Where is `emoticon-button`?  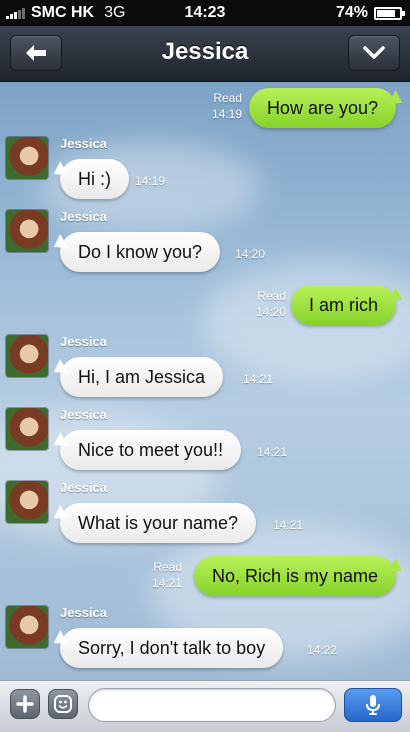 emoticon-button is located at coordinates (63, 704).